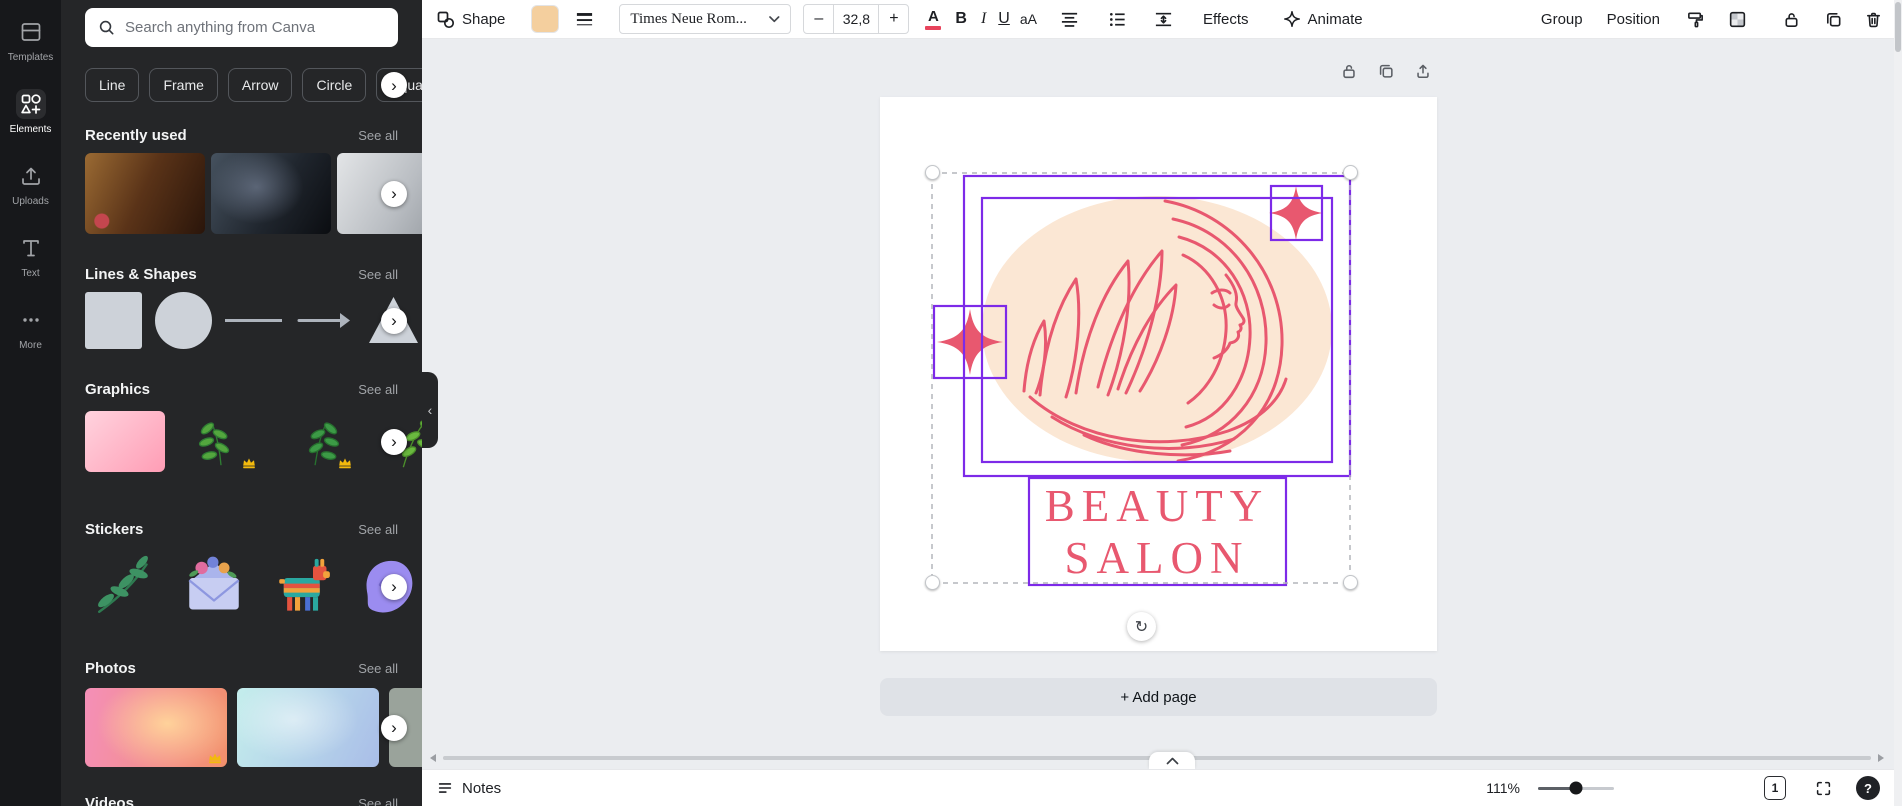  I want to click on recent-thumb-incense-photo, so click(145, 193).